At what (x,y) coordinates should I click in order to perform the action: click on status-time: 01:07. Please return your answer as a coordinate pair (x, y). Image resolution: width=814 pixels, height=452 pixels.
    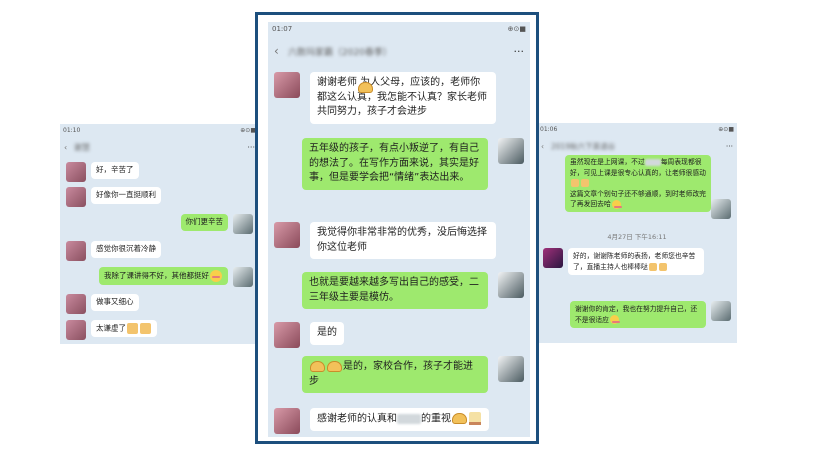
    Looking at the image, I should click on (282, 29).